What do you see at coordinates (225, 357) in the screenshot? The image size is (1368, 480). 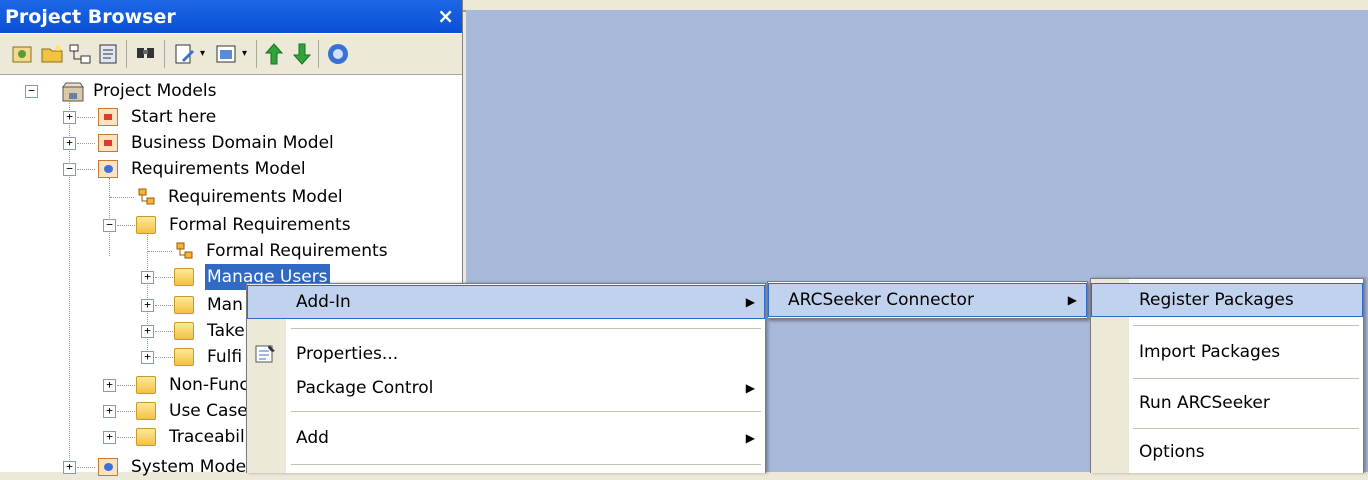 I see `tree-label: Fulfi` at bounding box center [225, 357].